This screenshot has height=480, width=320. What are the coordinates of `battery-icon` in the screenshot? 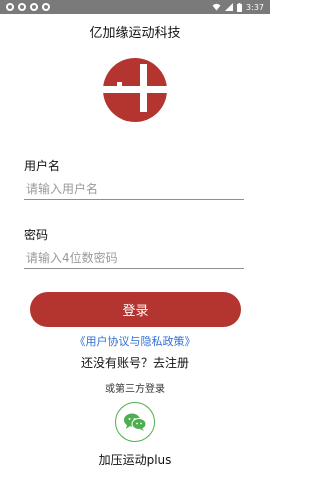 It's located at (240, 7).